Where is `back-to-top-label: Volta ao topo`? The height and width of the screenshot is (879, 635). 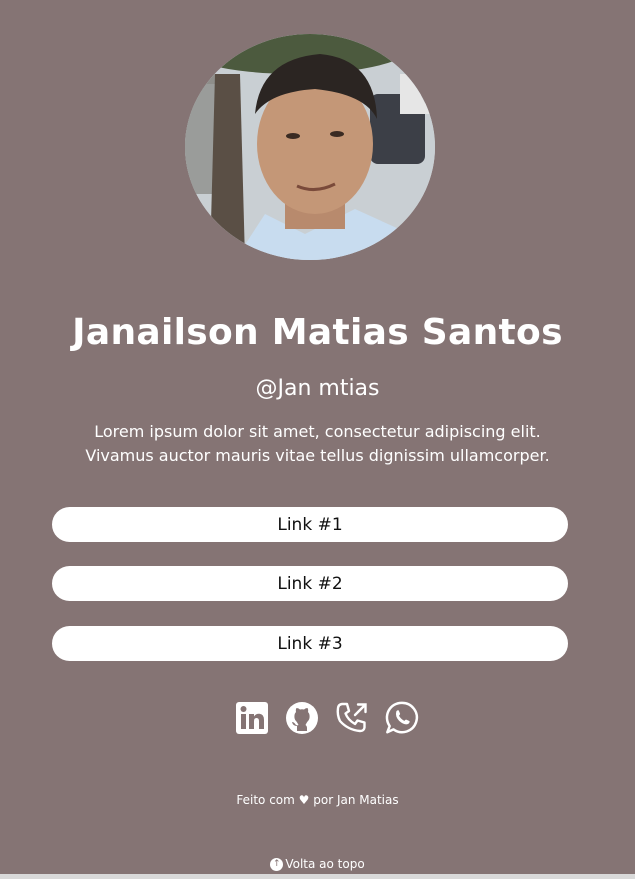
back-to-top-label: Volta ao topo is located at coordinates (325, 864).